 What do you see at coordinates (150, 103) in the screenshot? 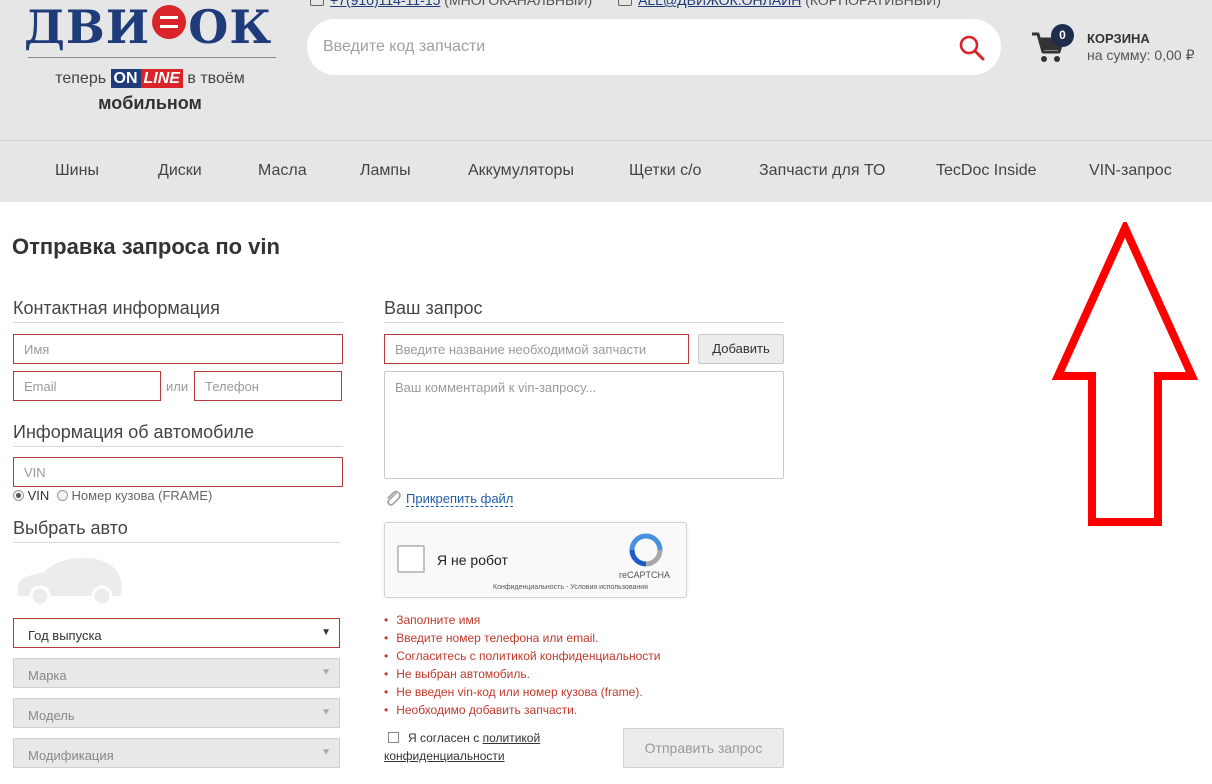
I see `logo-tagline-mobile: мобильном` at bounding box center [150, 103].